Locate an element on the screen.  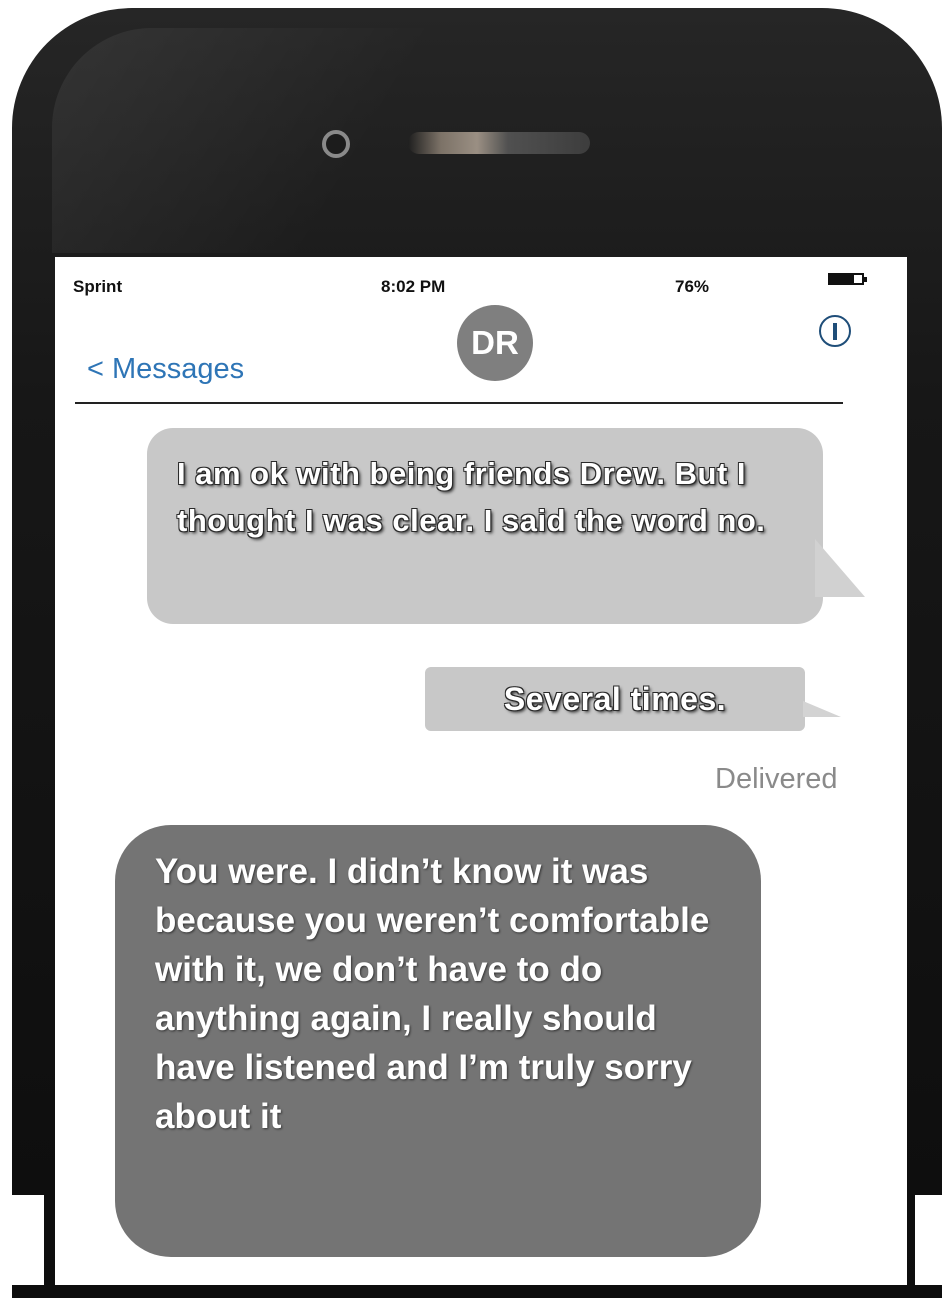
avatar-initials: DR is located at coordinates (495, 342).